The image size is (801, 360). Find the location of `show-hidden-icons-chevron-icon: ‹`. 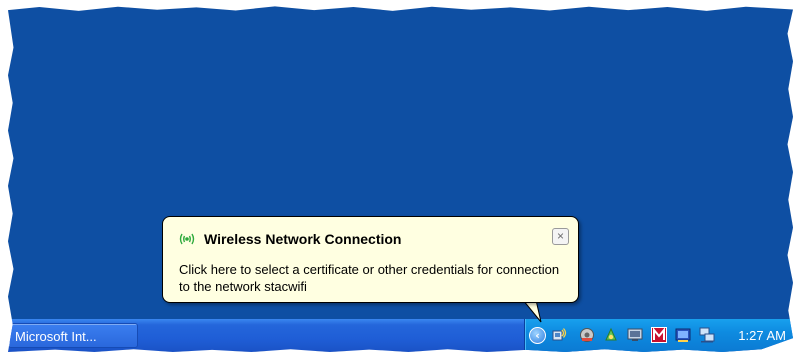

show-hidden-icons-chevron-icon: ‹ is located at coordinates (537, 335).